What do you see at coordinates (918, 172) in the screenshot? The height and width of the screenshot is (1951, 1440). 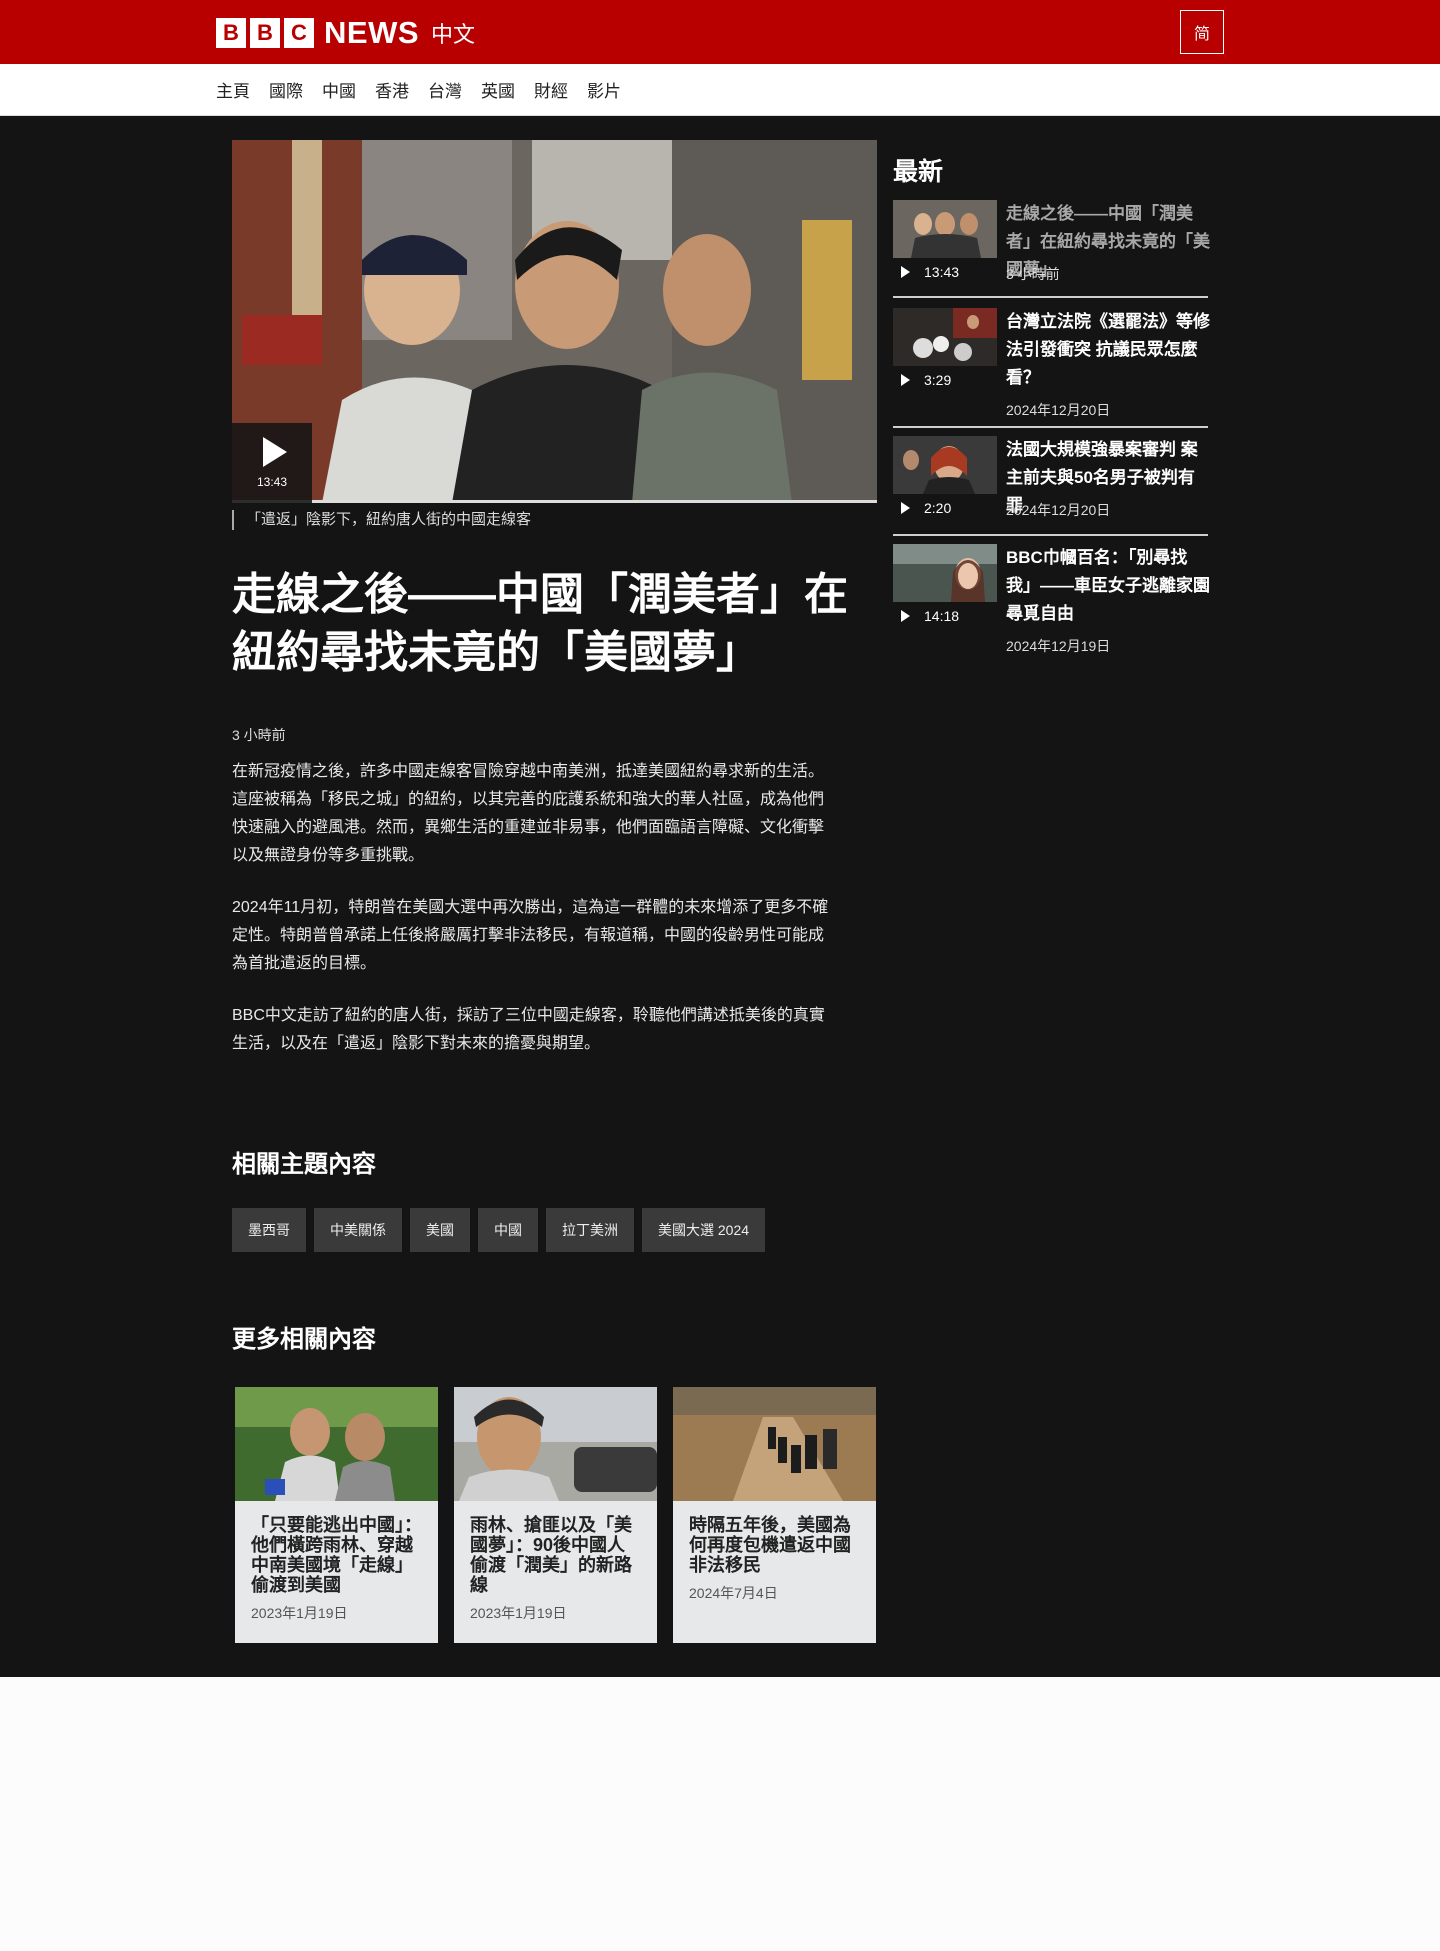 I see `latest-heading: 最新` at bounding box center [918, 172].